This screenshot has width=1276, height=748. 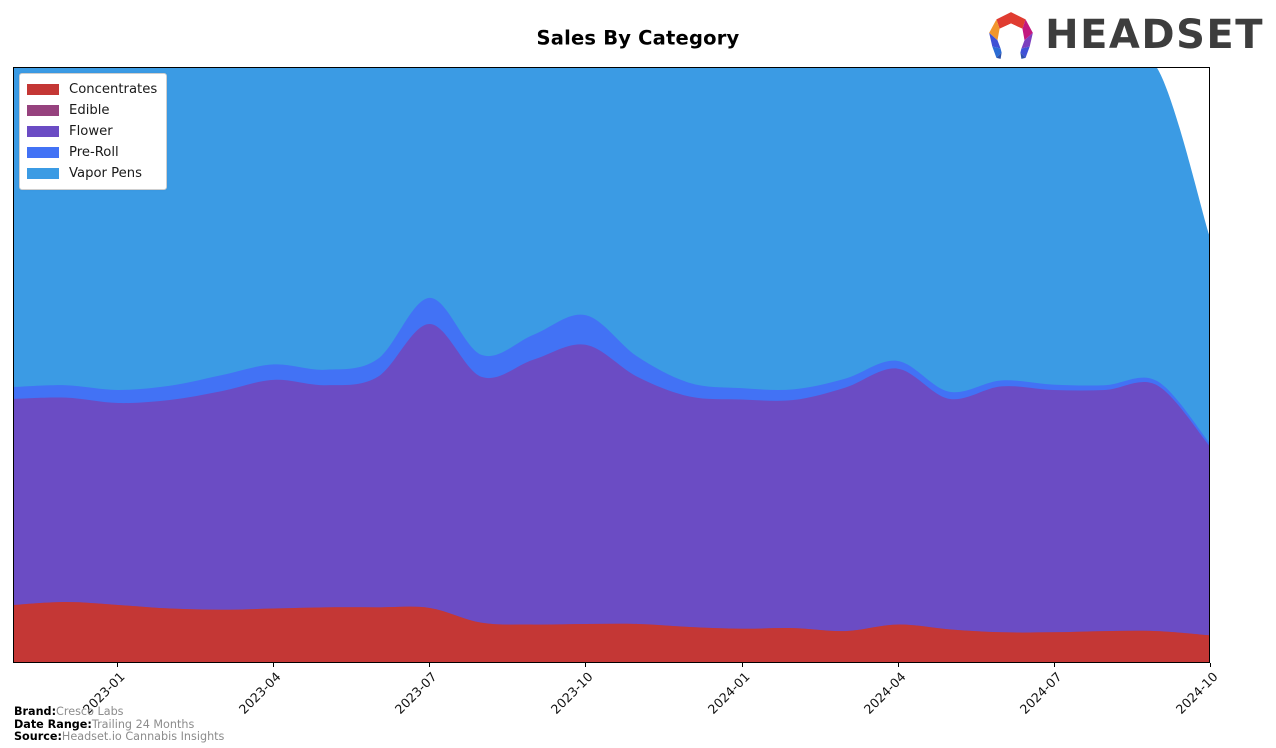 I want to click on footer-key: Brand:, so click(x=35, y=712).